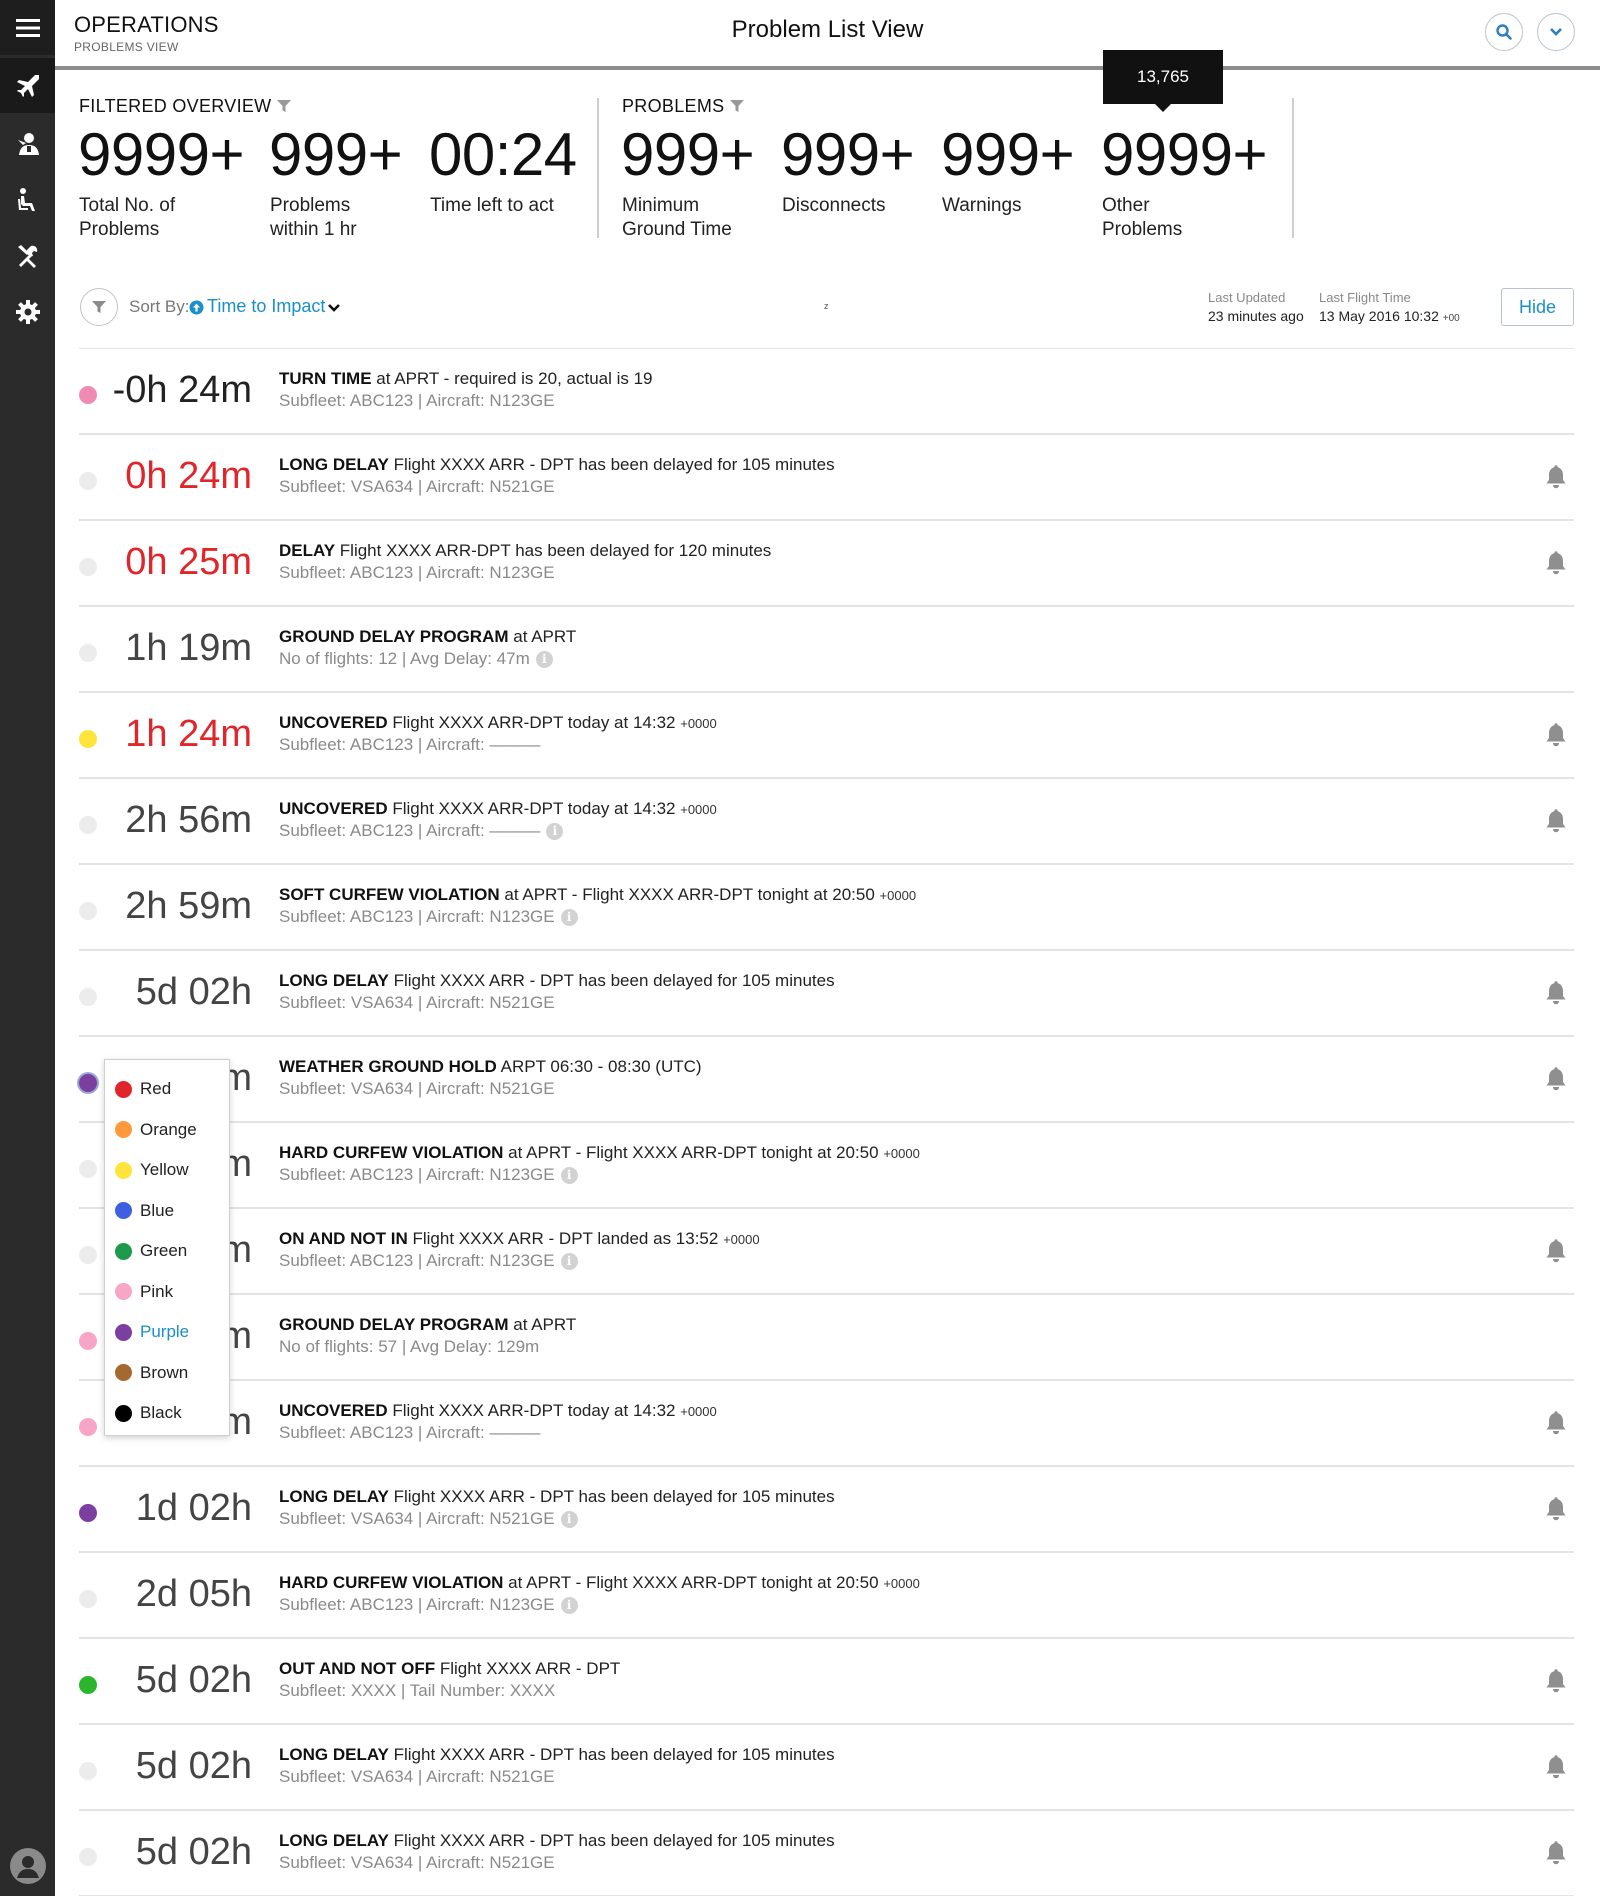 The height and width of the screenshot is (1896, 1600). What do you see at coordinates (1504, 32) in the screenshot?
I see `search-button` at bounding box center [1504, 32].